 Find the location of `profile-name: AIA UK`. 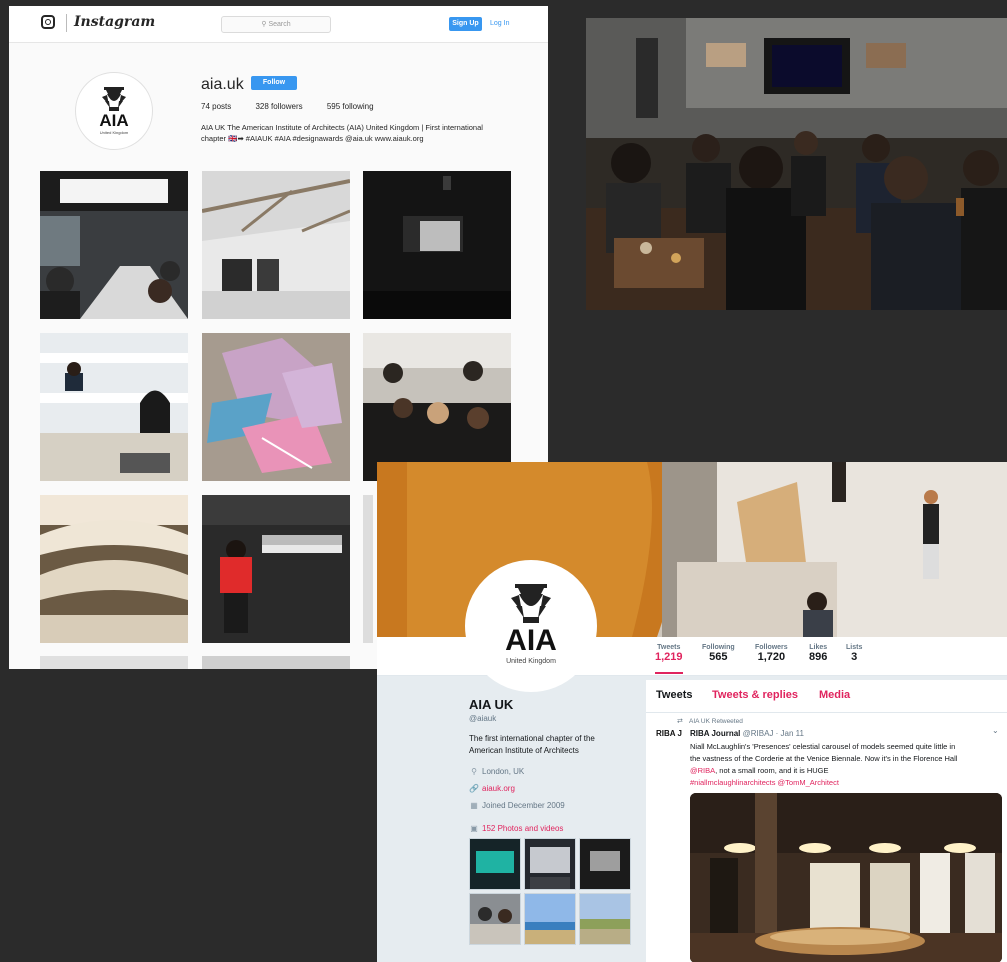

profile-name: AIA UK is located at coordinates (491, 704).